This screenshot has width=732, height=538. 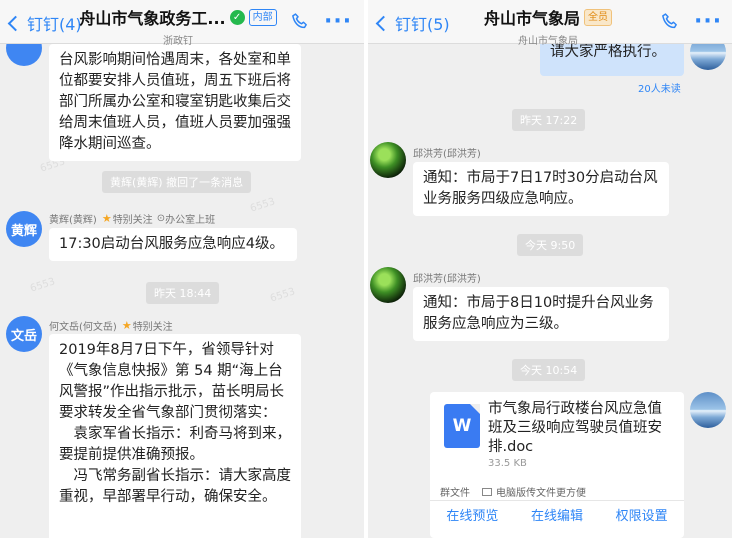 What do you see at coordinates (462, 426) in the screenshot?
I see `word-file-icon: W` at bounding box center [462, 426].